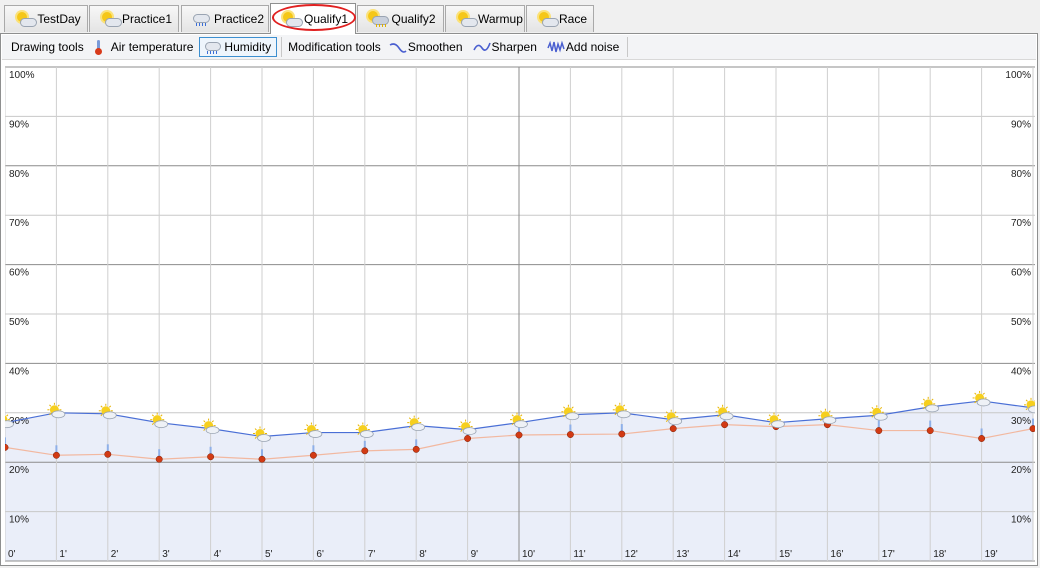 This screenshot has height=568, width=1040. I want to click on y-tick-label-right: 90%, so click(1021, 124).